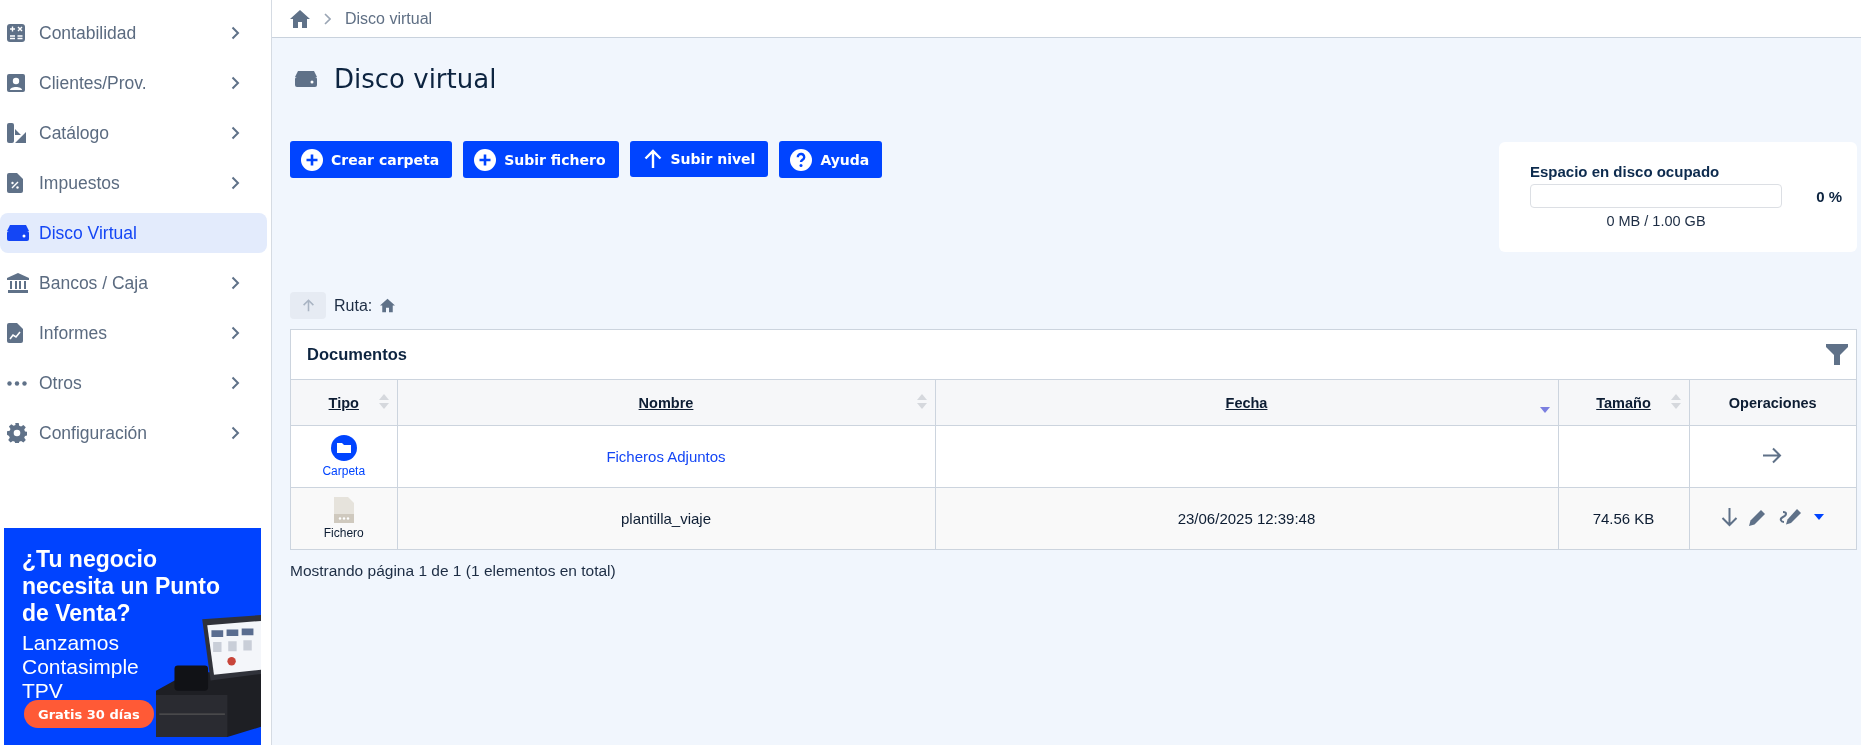  What do you see at coordinates (343, 533) in the screenshot?
I see `file-type-label: Fichero` at bounding box center [343, 533].